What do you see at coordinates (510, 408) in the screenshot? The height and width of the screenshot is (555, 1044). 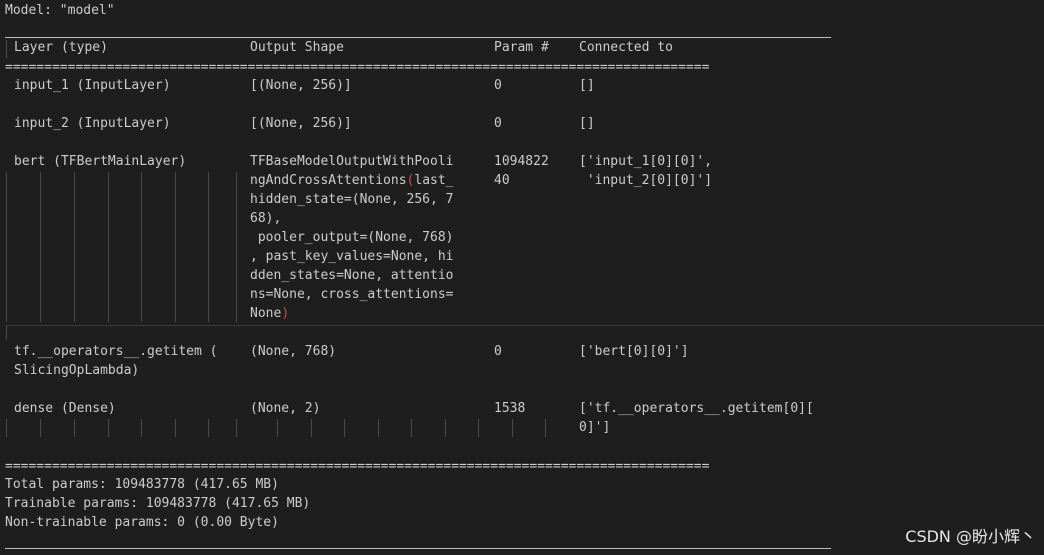 I see `param-count: 1538` at bounding box center [510, 408].